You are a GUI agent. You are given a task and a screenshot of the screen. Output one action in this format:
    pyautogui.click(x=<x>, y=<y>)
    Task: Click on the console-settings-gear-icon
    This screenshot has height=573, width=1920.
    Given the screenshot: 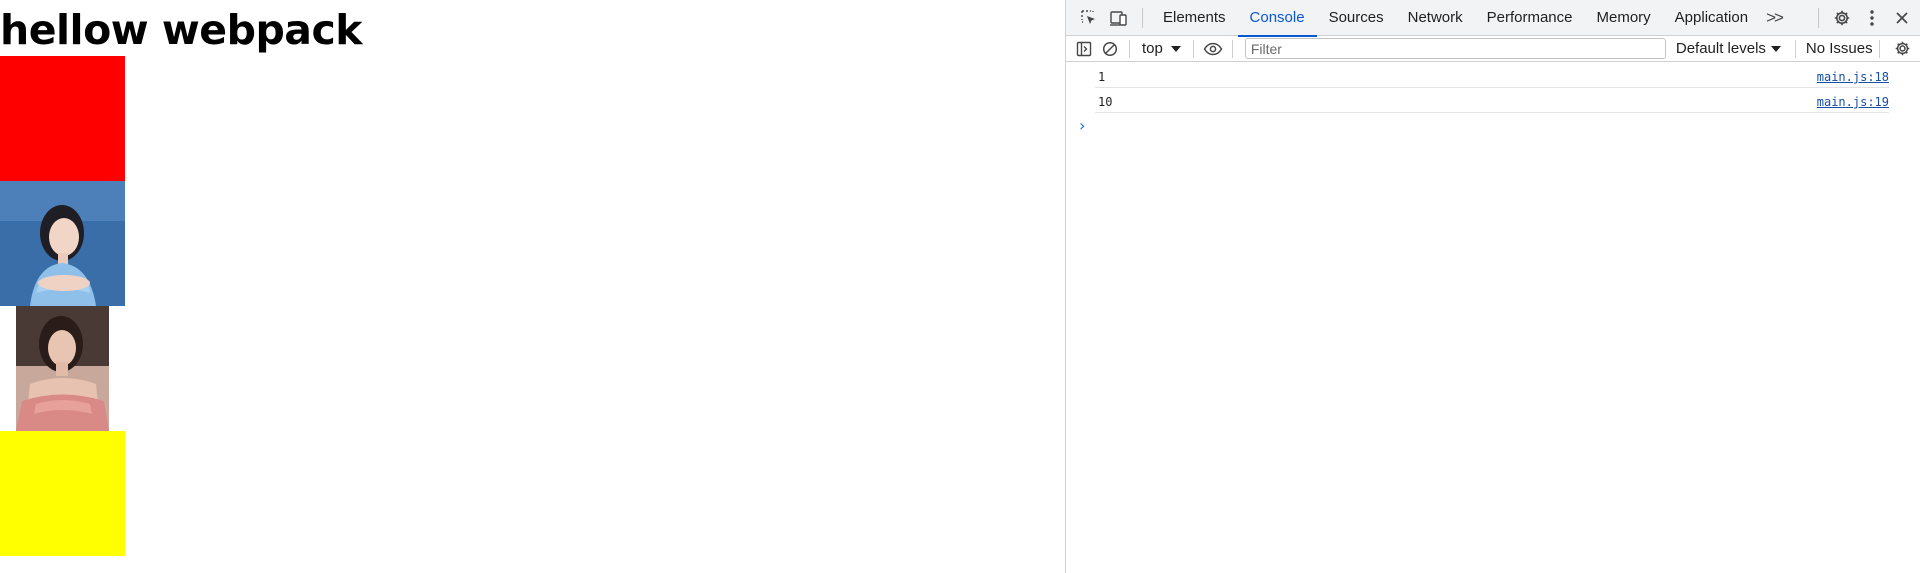 What is the action you would take?
    pyautogui.click(x=1902, y=49)
    